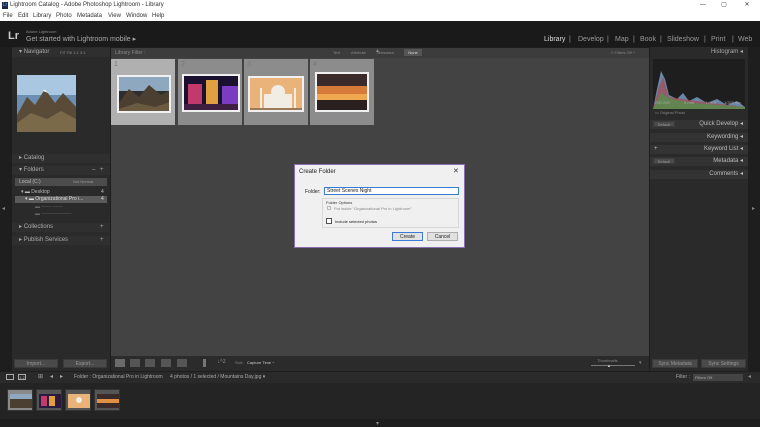  What do you see at coordinates (456, 171) in the screenshot?
I see `dialog-close-button: ✕` at bounding box center [456, 171].